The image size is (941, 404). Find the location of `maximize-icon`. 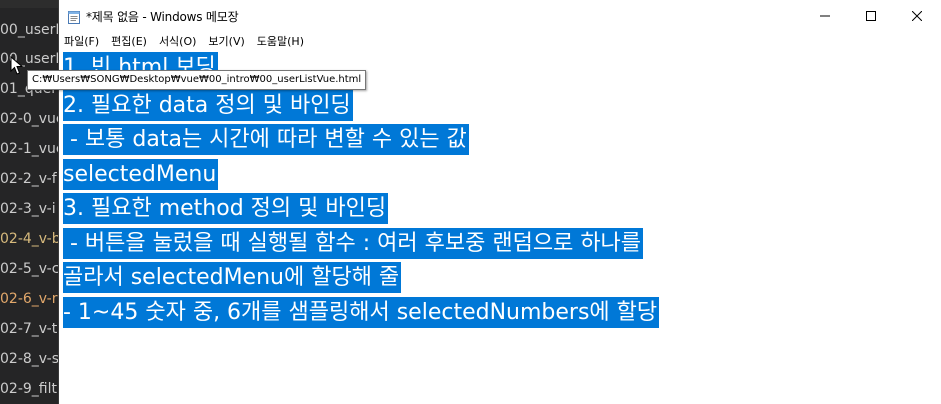

maximize-icon is located at coordinates (871, 16).